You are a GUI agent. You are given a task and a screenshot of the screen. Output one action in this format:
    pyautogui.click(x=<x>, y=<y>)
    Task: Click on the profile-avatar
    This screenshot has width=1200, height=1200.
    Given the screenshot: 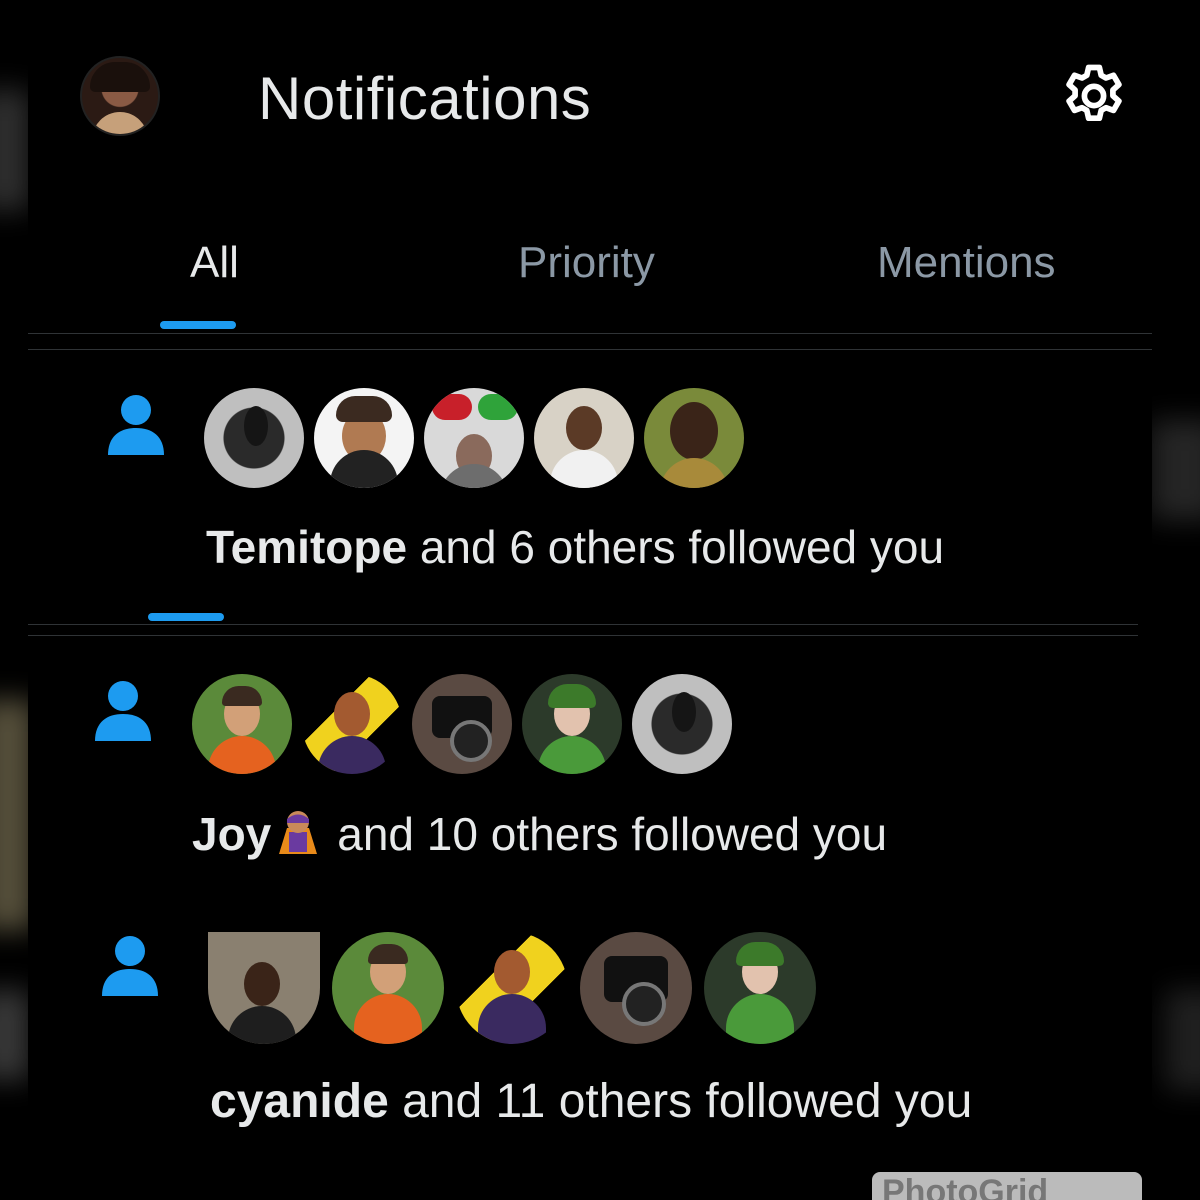 What is the action you would take?
    pyautogui.click(x=120, y=96)
    